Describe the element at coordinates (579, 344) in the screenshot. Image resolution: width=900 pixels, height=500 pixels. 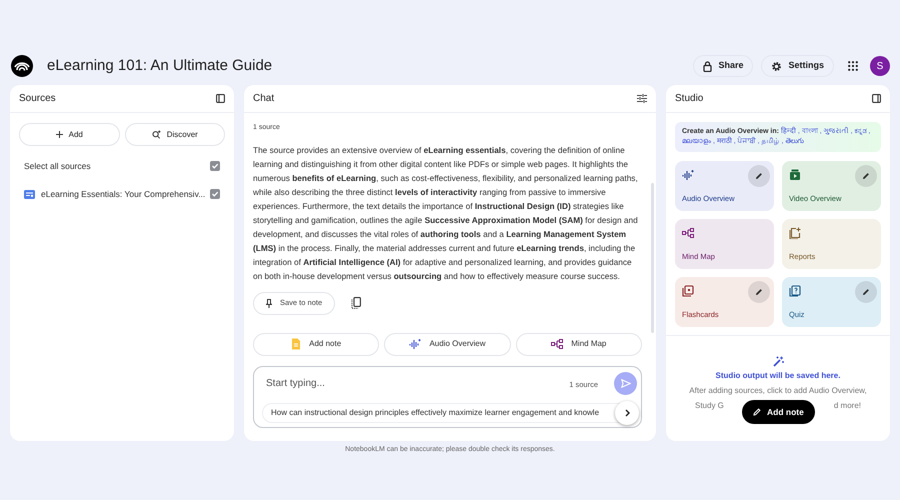
I see `action-button: Mind Map` at that location.